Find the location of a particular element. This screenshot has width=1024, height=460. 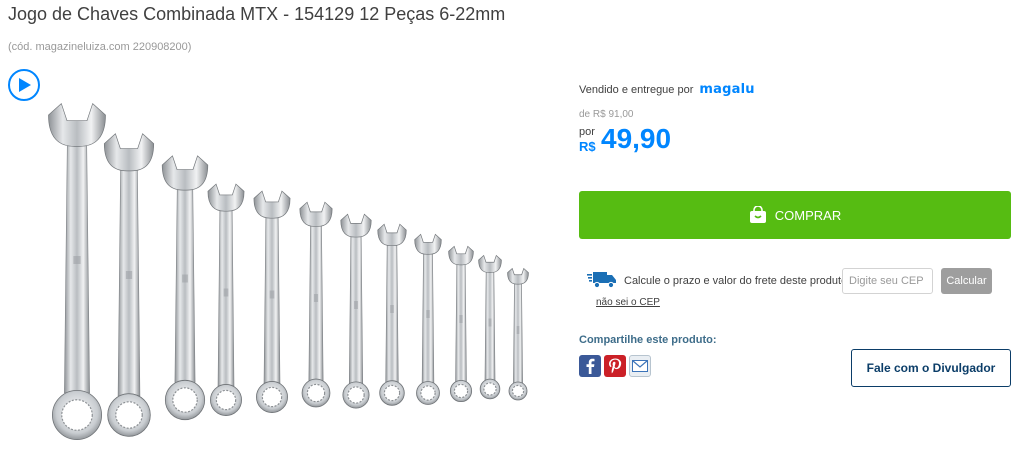

price-prefix: por is located at coordinates (587, 132).